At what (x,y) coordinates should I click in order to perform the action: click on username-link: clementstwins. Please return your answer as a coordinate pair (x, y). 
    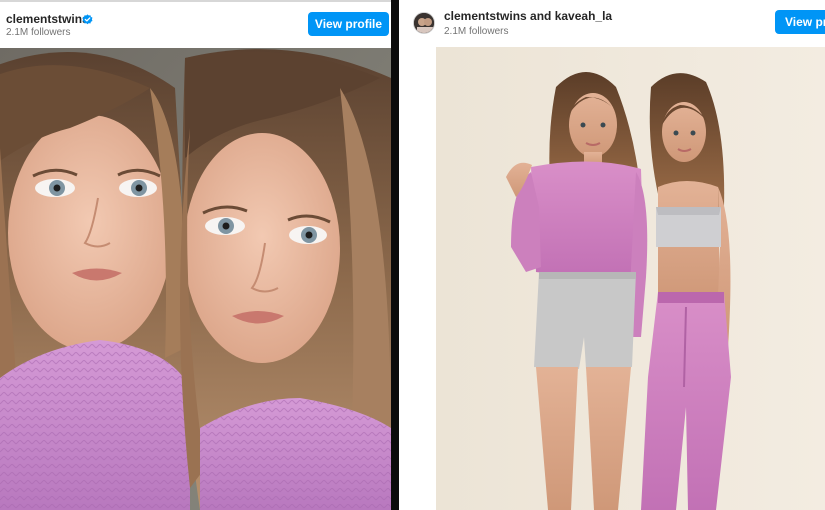
    Looking at the image, I should click on (47, 19).